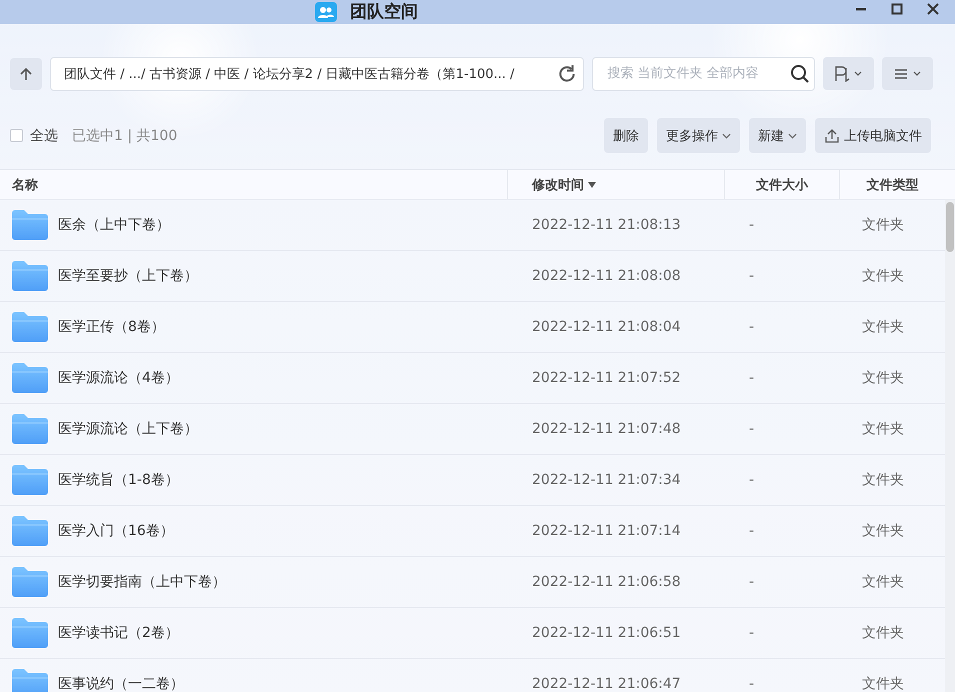  Describe the element at coordinates (142, 582) in the screenshot. I see `file-name: 医学切要指南（上中下卷）` at that location.